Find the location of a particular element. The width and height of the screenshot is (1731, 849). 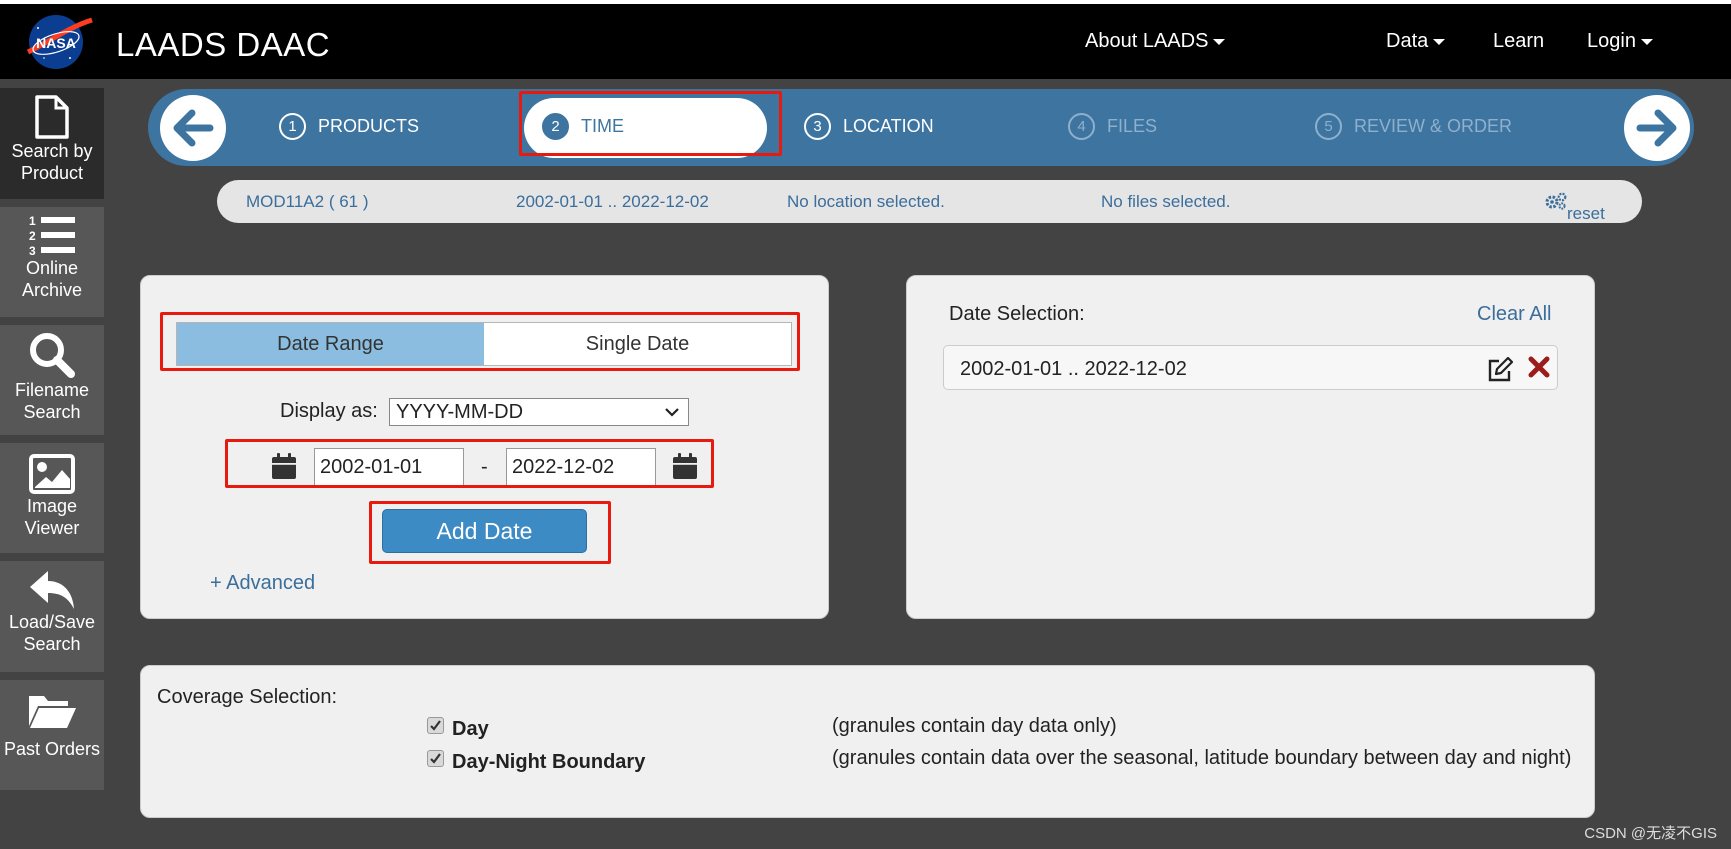

sidebar-item-load-save-search: Load/Save Search is located at coordinates (52, 616).